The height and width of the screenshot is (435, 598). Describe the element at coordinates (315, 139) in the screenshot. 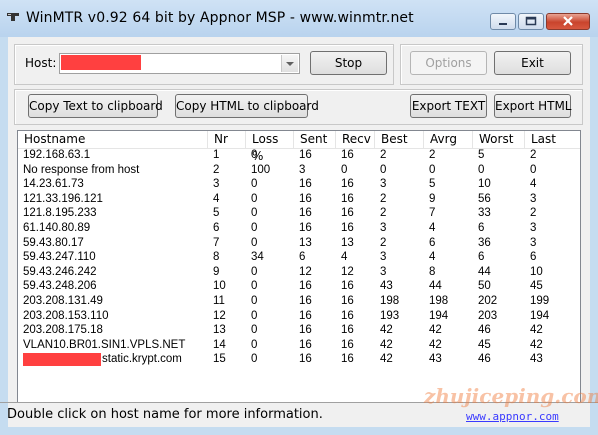

I see `column-header-sent: Sent` at that location.